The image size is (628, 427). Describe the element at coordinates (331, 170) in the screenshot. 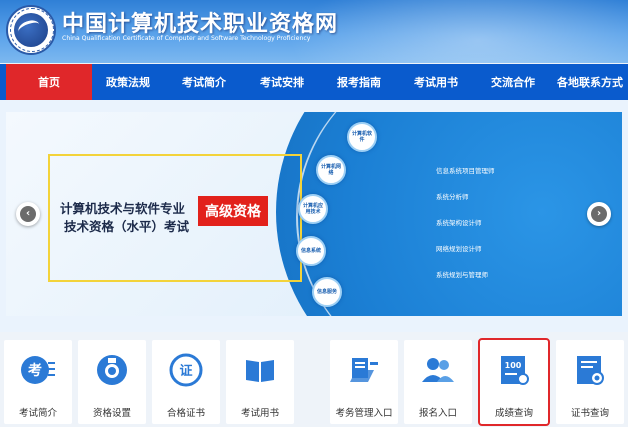

I see `node-network: 计算机网络` at that location.